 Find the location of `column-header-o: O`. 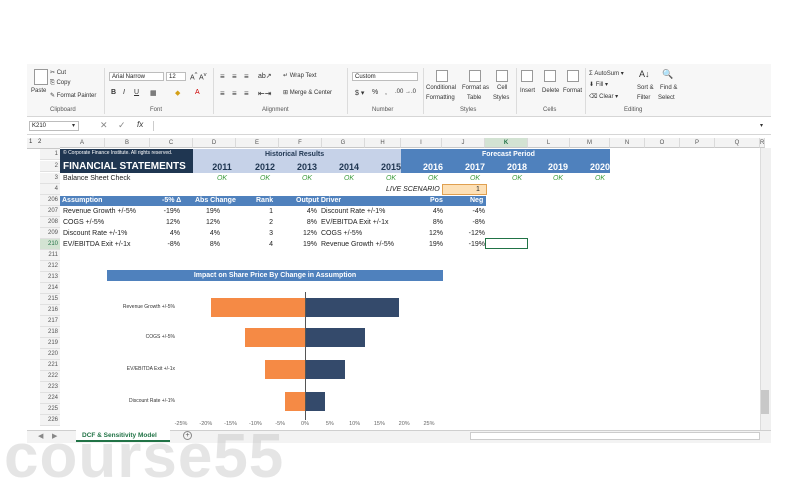

column-header-o: O is located at coordinates (662, 143).